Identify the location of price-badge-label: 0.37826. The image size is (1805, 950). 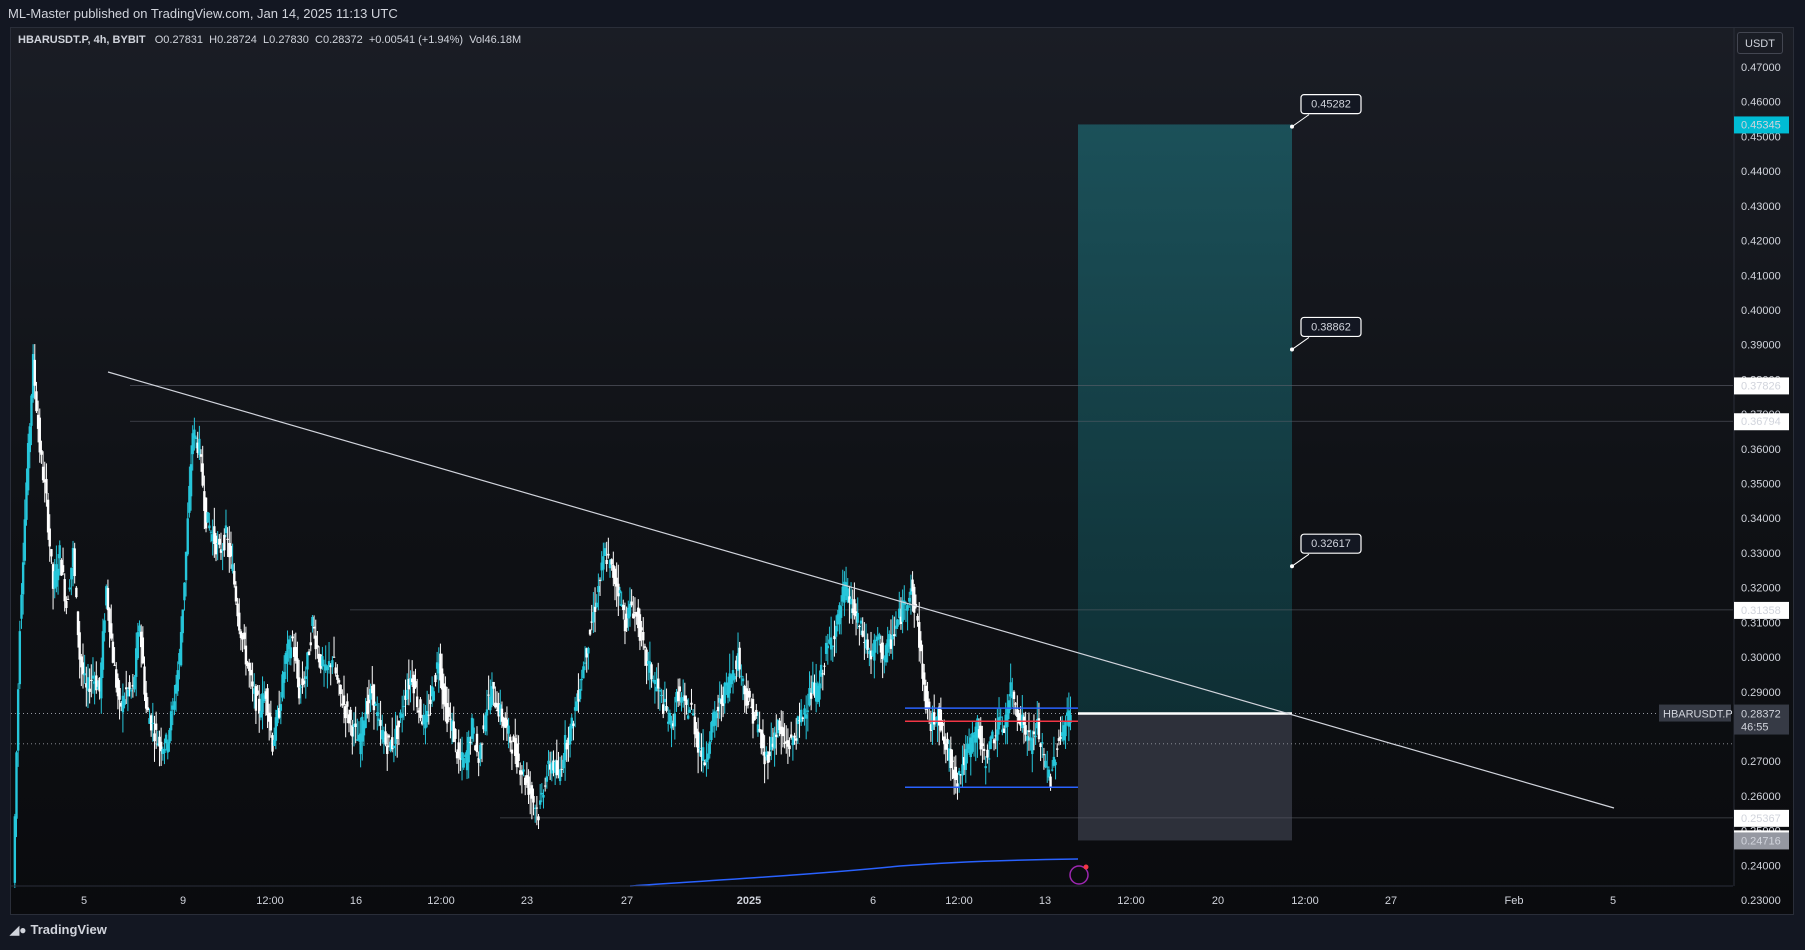
(1761, 386).